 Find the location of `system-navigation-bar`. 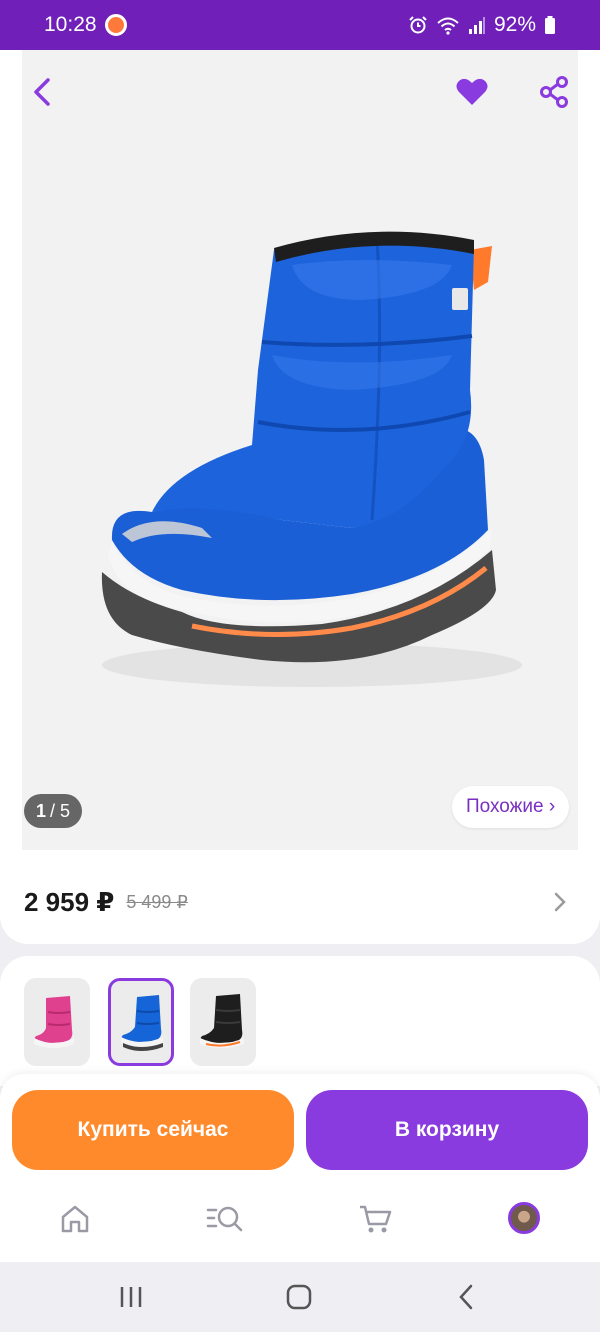

system-navigation-bar is located at coordinates (300, 1297).